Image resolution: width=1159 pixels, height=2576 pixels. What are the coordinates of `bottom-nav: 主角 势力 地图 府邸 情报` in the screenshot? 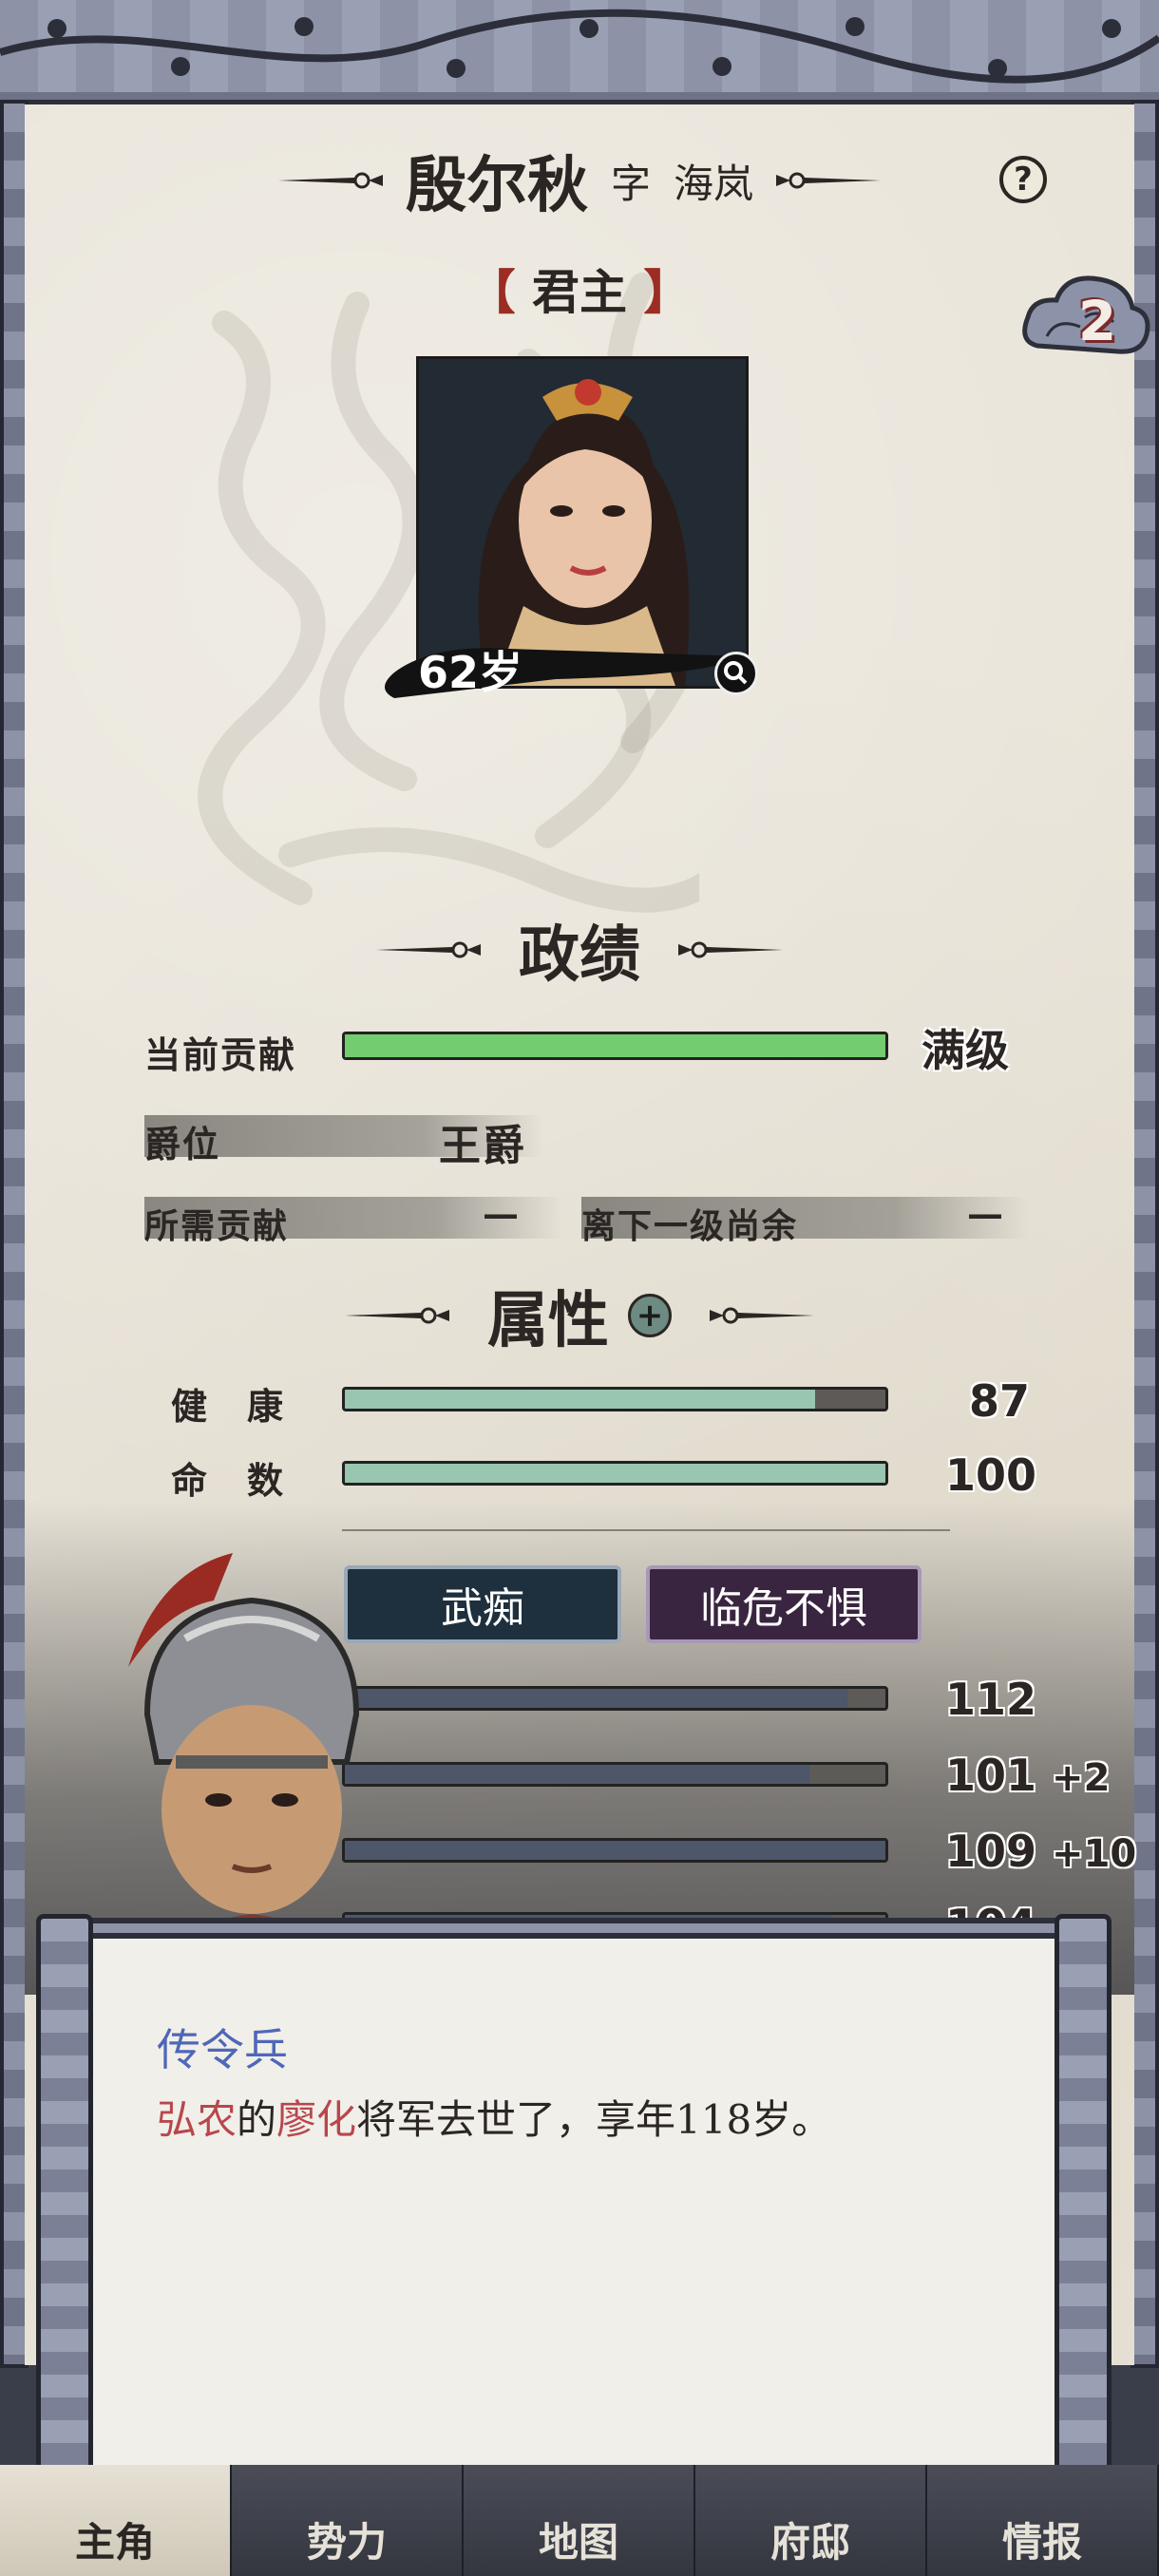 It's located at (579, 2520).